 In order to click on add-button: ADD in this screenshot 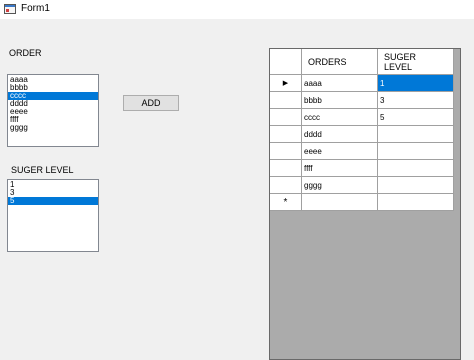, I will do `click(151, 103)`.